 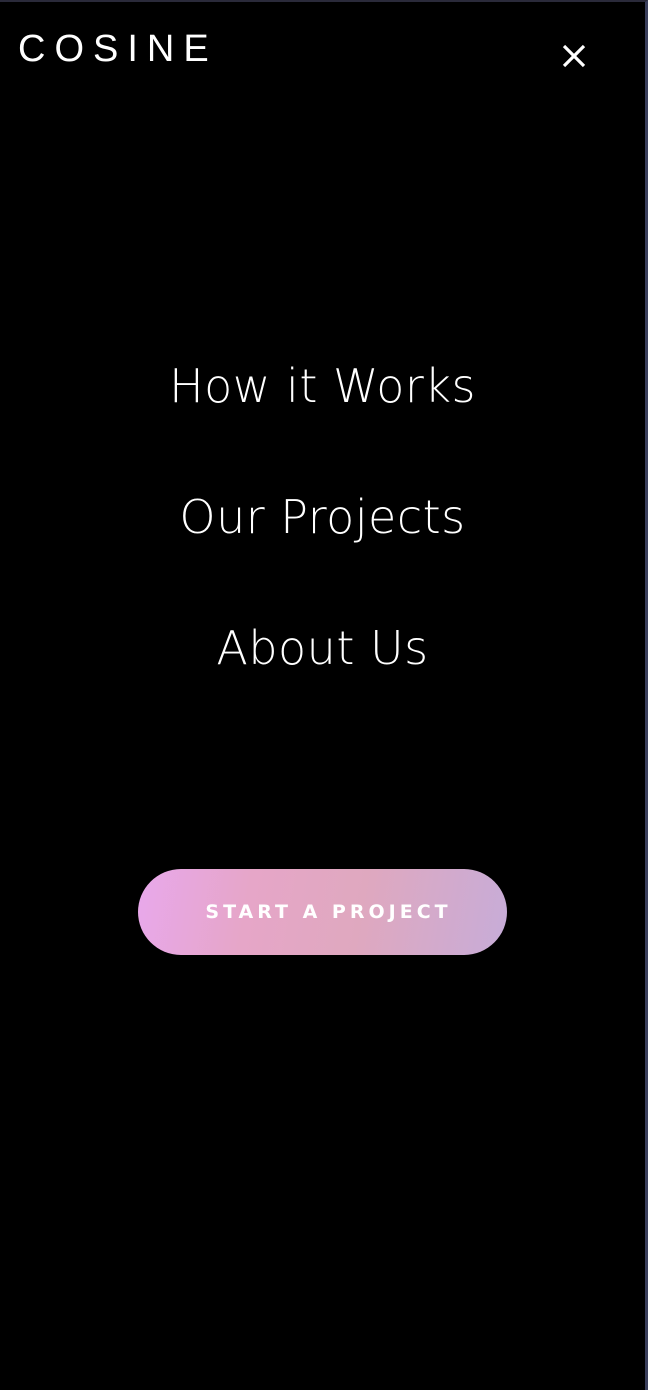 What do you see at coordinates (328, 912) in the screenshot?
I see `start-project-label: START A PROJECT` at bounding box center [328, 912].